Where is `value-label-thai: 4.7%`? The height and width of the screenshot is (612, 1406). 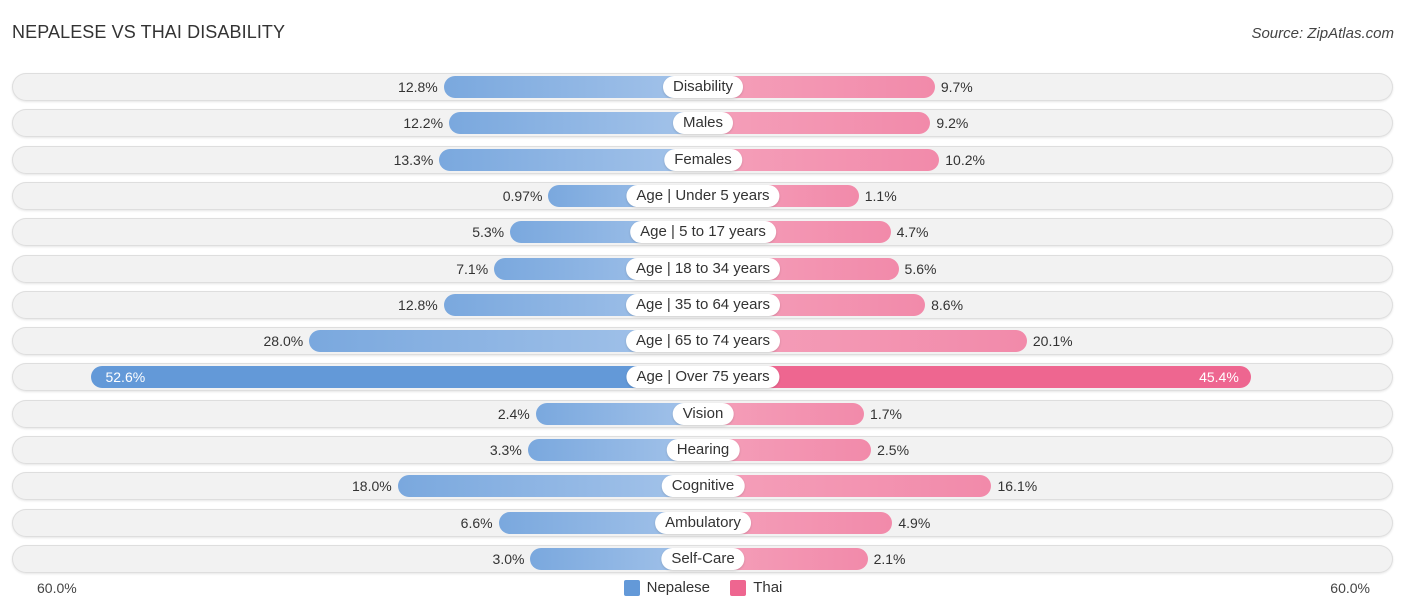
value-label-thai: 4.7% is located at coordinates (912, 232).